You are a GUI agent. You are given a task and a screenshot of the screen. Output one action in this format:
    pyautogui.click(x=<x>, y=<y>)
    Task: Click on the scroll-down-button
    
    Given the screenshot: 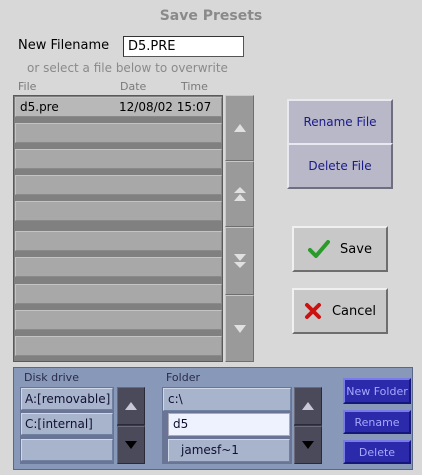 What is the action you would take?
    pyautogui.click(x=239, y=328)
    